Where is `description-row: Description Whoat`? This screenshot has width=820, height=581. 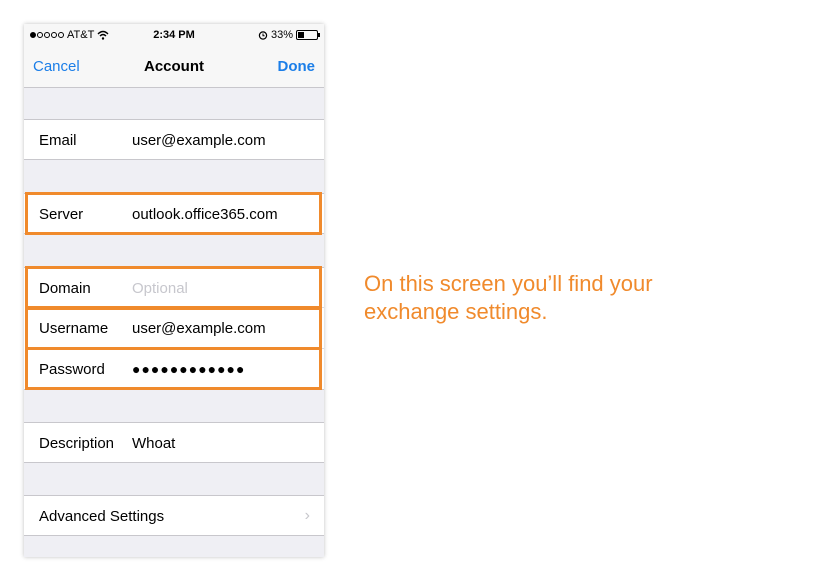
description-row: Description Whoat is located at coordinates (174, 442).